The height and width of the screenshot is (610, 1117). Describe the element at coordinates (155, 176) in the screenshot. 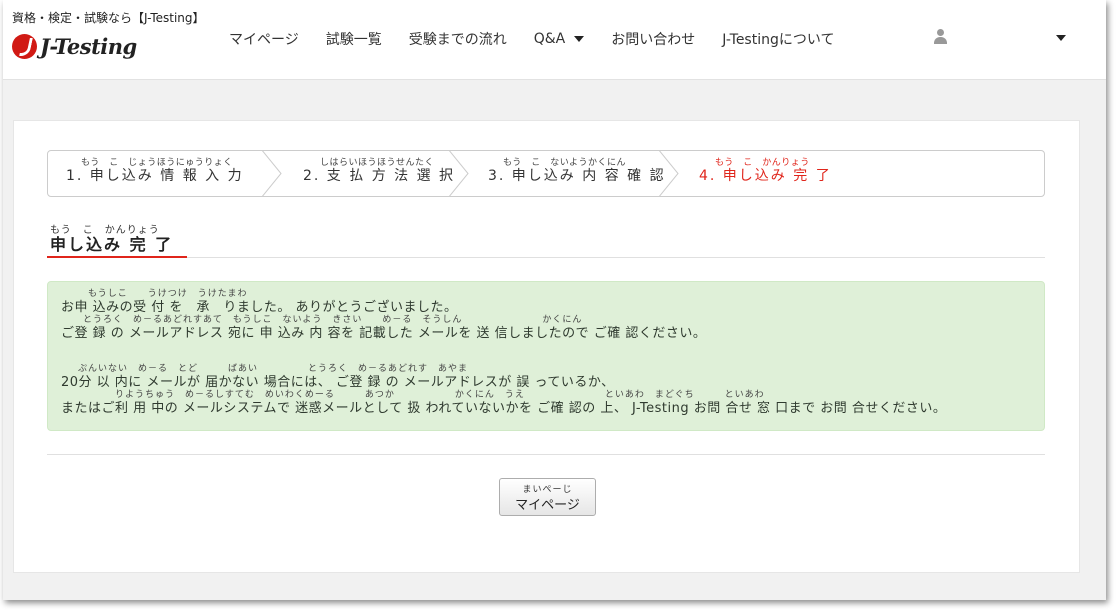

I see `step-label: 1. 申し込み 情 報 入 力` at that location.